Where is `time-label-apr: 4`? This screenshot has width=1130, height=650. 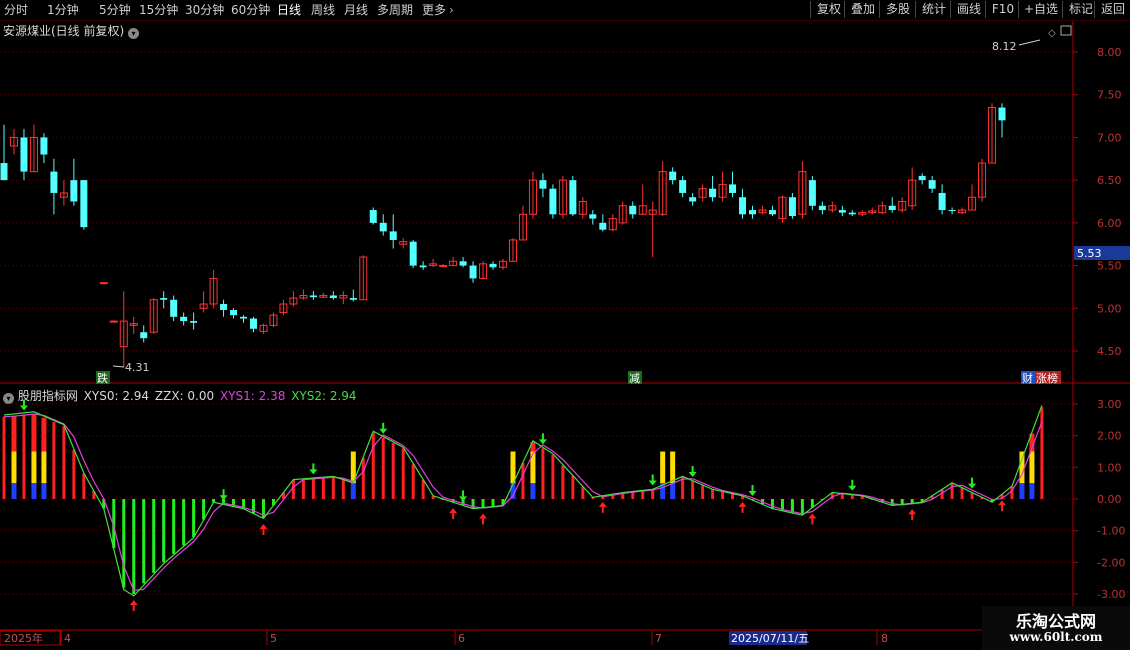
time-label-apr: 4 is located at coordinates (67, 638).